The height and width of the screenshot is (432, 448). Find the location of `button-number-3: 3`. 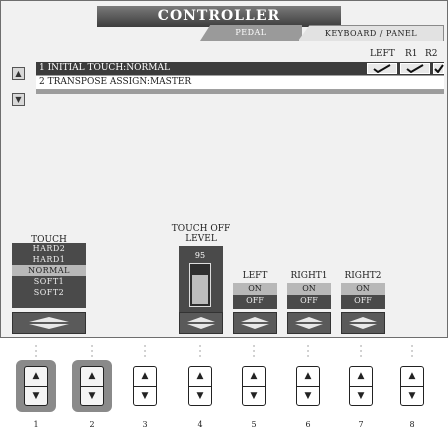

button-number-3: 3 is located at coordinates (145, 424).